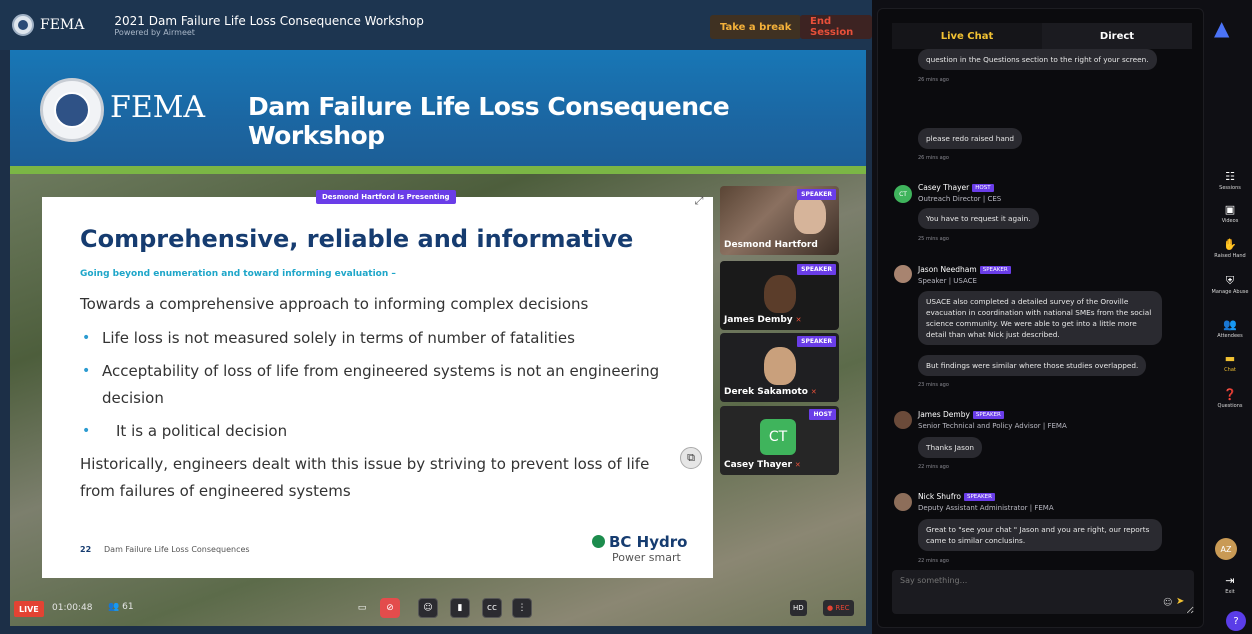  What do you see at coordinates (1180, 601) in the screenshot?
I see `send-icon: ➤` at bounding box center [1180, 601].